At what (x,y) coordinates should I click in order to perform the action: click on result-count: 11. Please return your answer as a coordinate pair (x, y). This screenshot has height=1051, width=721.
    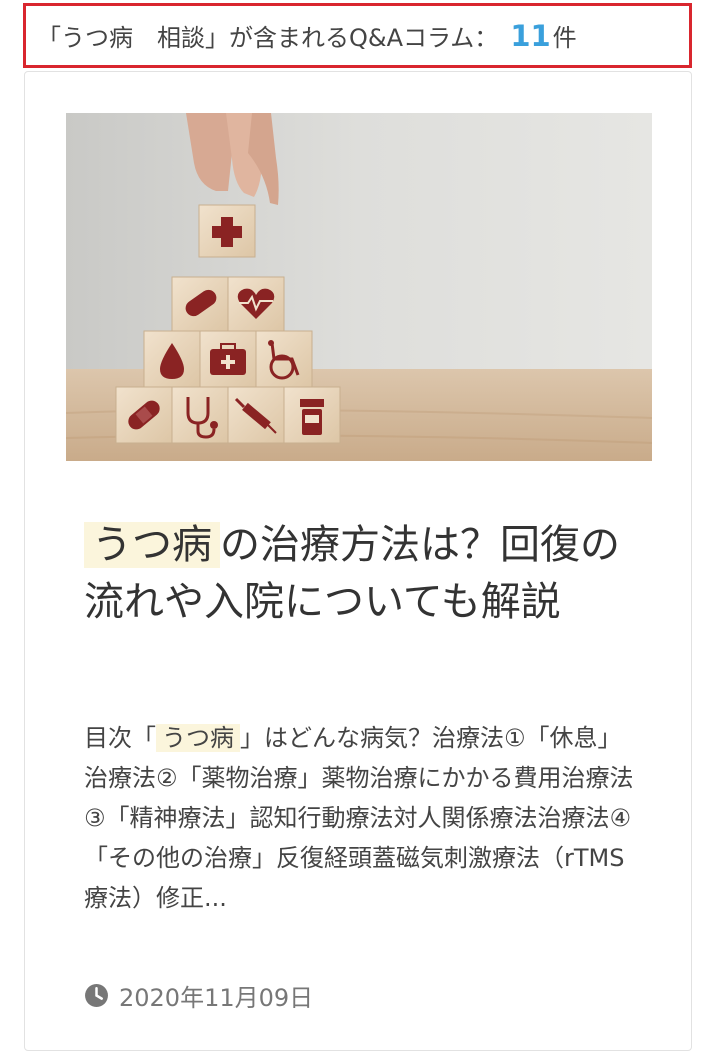
    Looking at the image, I should click on (530, 35).